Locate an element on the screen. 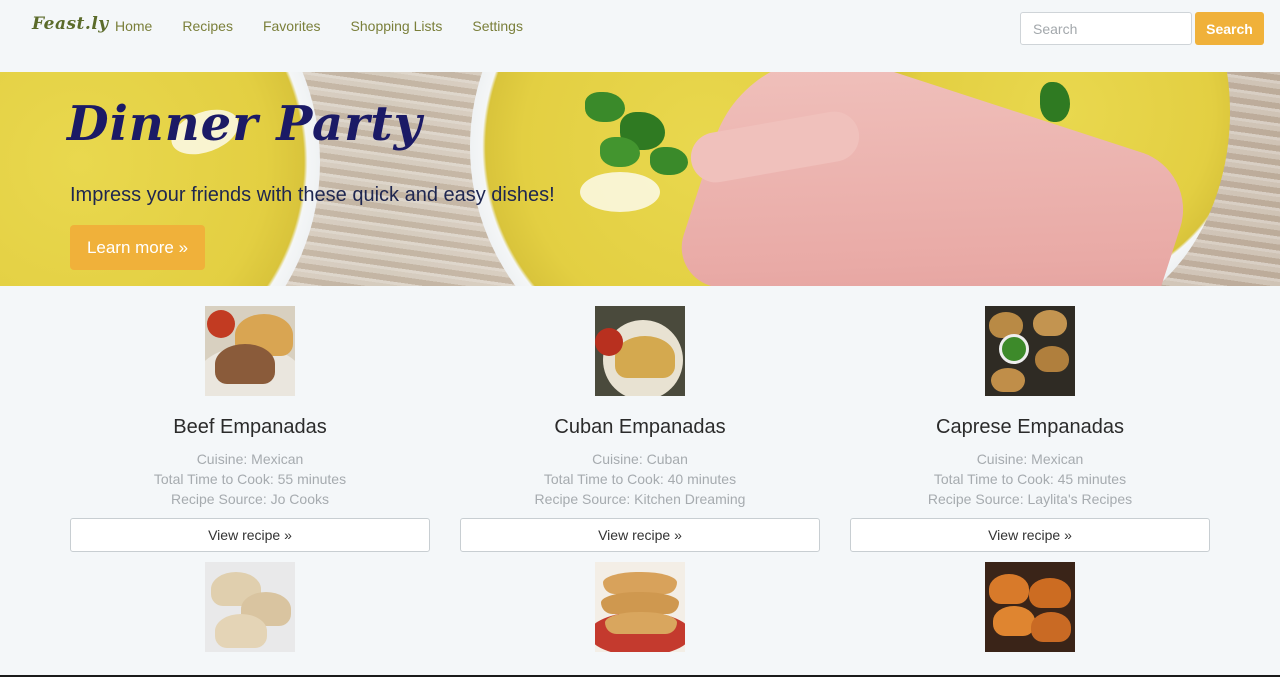  nav-link-home: Home is located at coordinates (133, 26).